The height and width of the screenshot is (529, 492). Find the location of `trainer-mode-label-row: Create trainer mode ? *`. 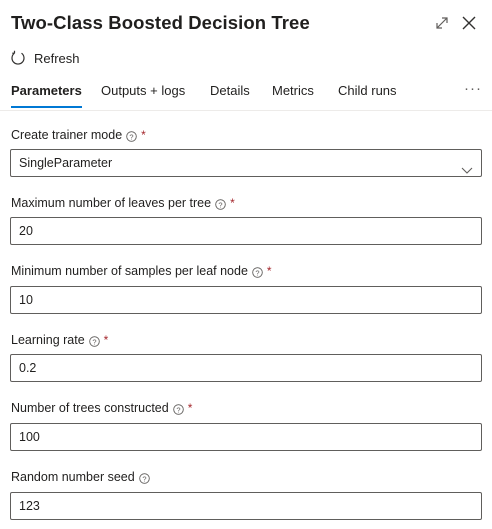

trainer-mode-label-row: Create trainer mode ? * is located at coordinates (78, 135).